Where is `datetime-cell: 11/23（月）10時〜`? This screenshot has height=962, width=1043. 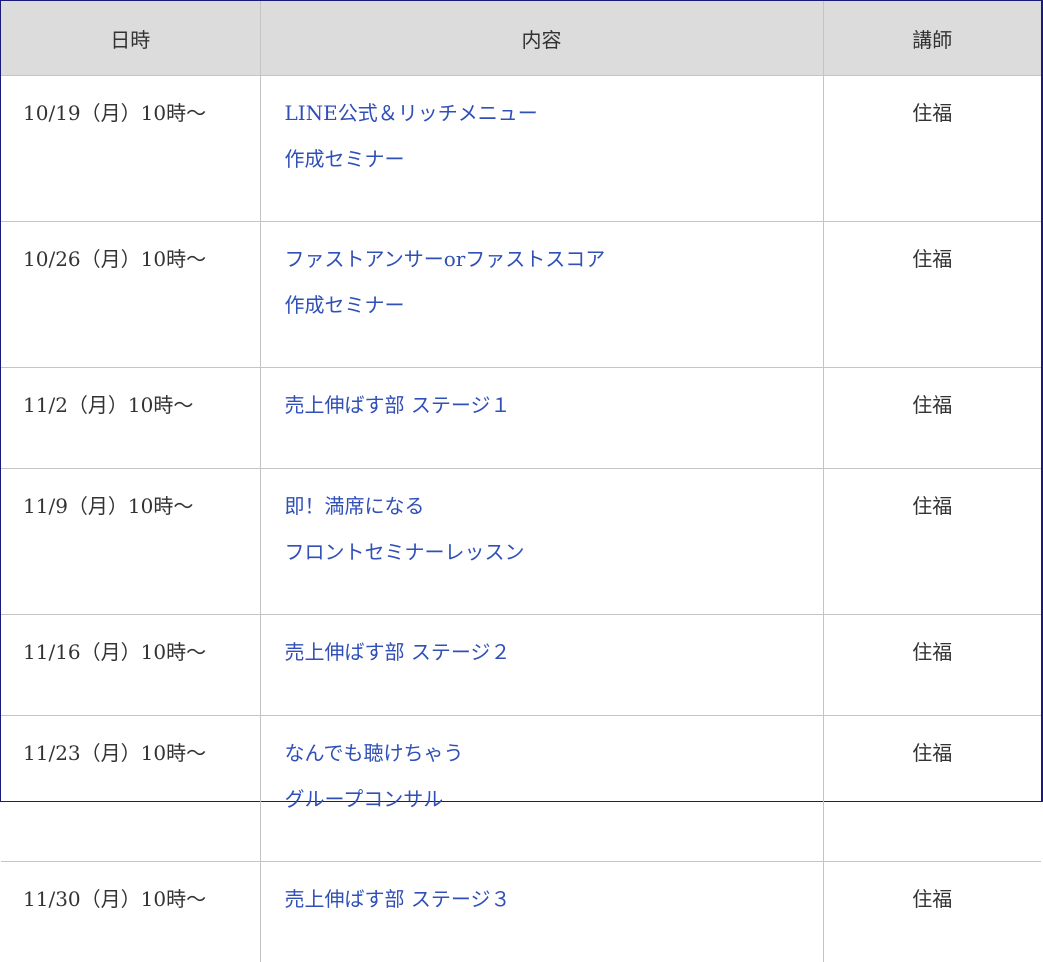
datetime-cell: 11/23（月）10時〜 is located at coordinates (130, 789).